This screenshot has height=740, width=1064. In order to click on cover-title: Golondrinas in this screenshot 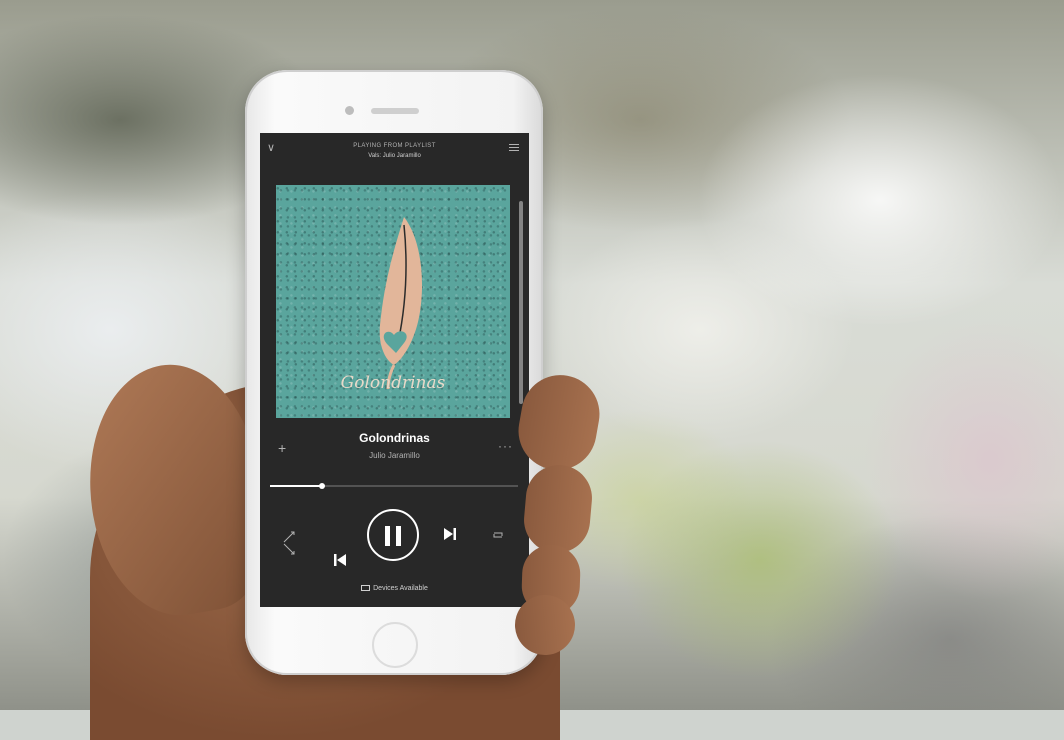, I will do `click(393, 383)`.